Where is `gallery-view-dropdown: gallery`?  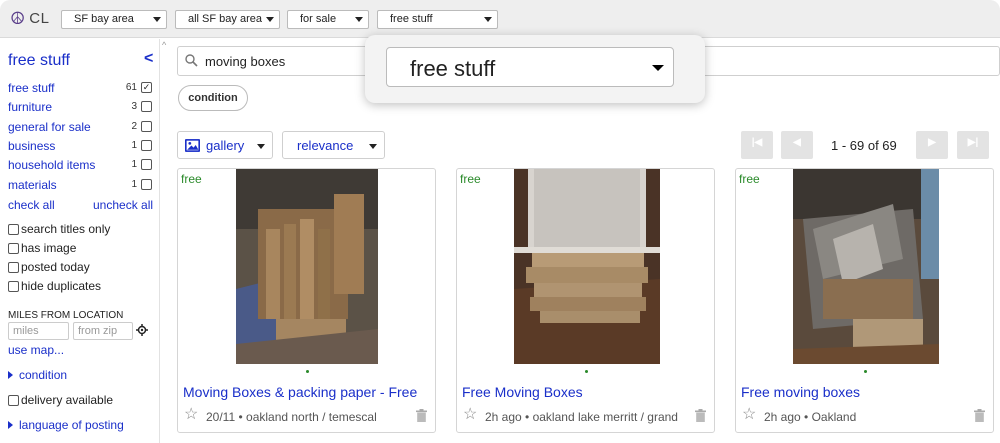 gallery-view-dropdown: gallery is located at coordinates (225, 145).